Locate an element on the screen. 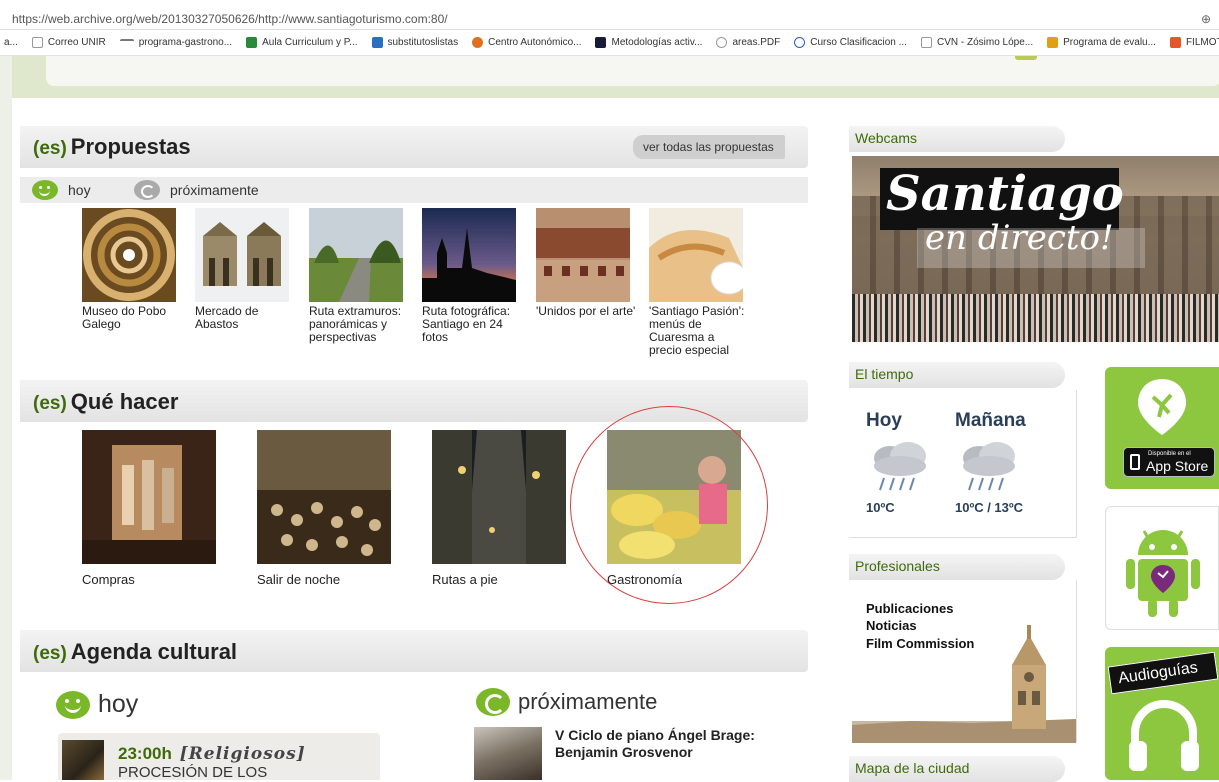  caption-compras: Compras is located at coordinates (108, 579).